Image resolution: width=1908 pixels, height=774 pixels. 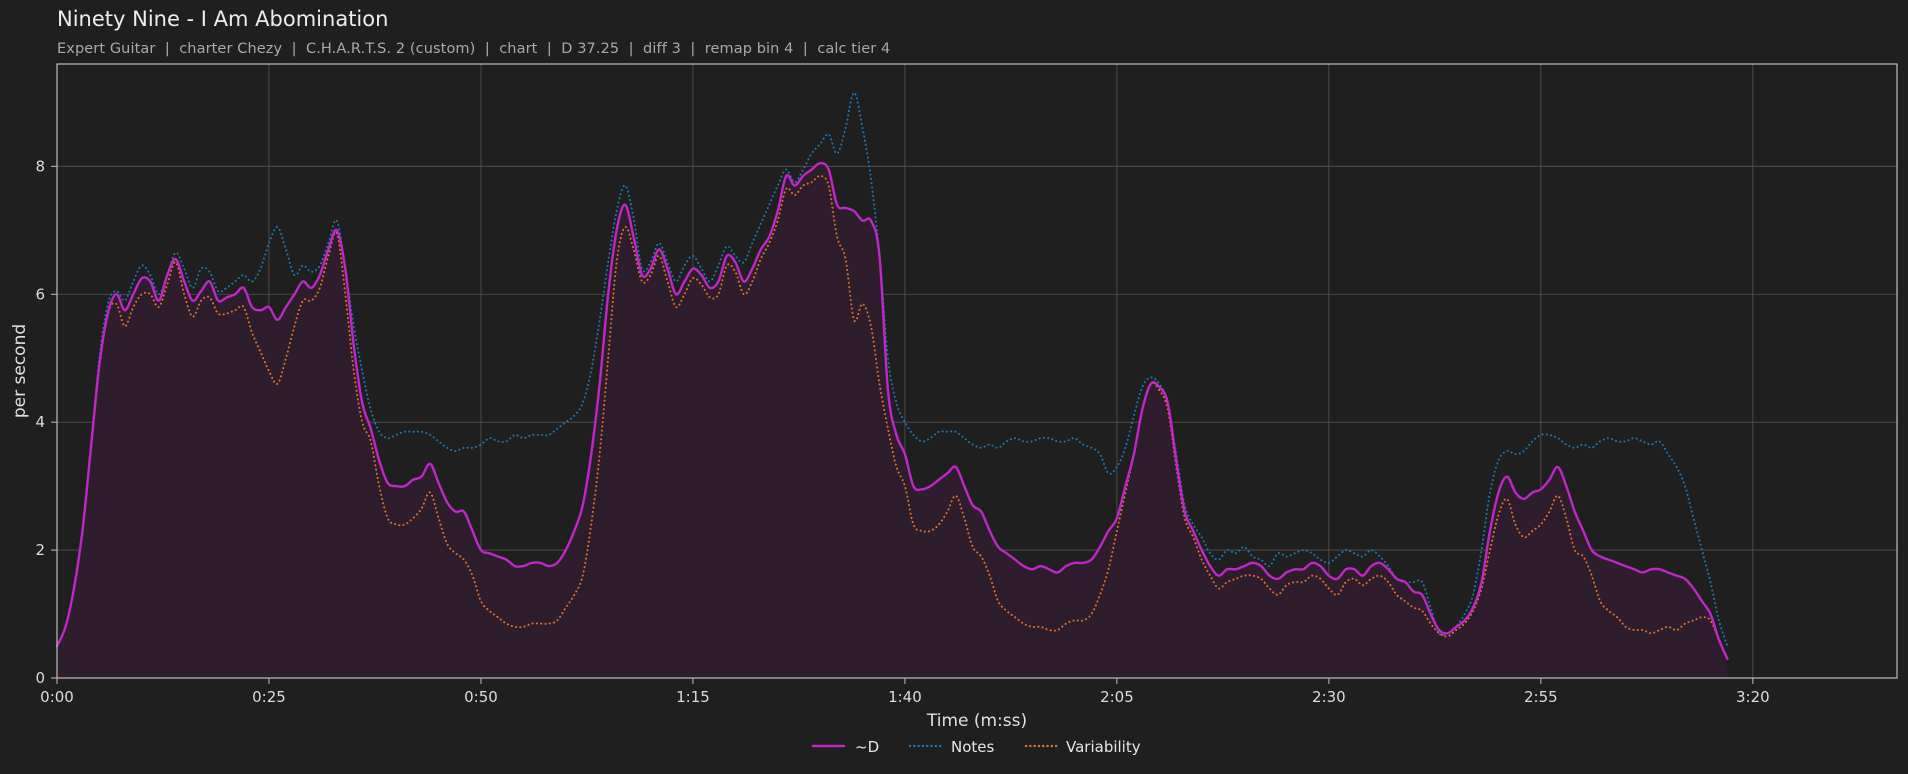 What do you see at coordinates (57, 697) in the screenshot?
I see `x-tick-label: 0:00` at bounding box center [57, 697].